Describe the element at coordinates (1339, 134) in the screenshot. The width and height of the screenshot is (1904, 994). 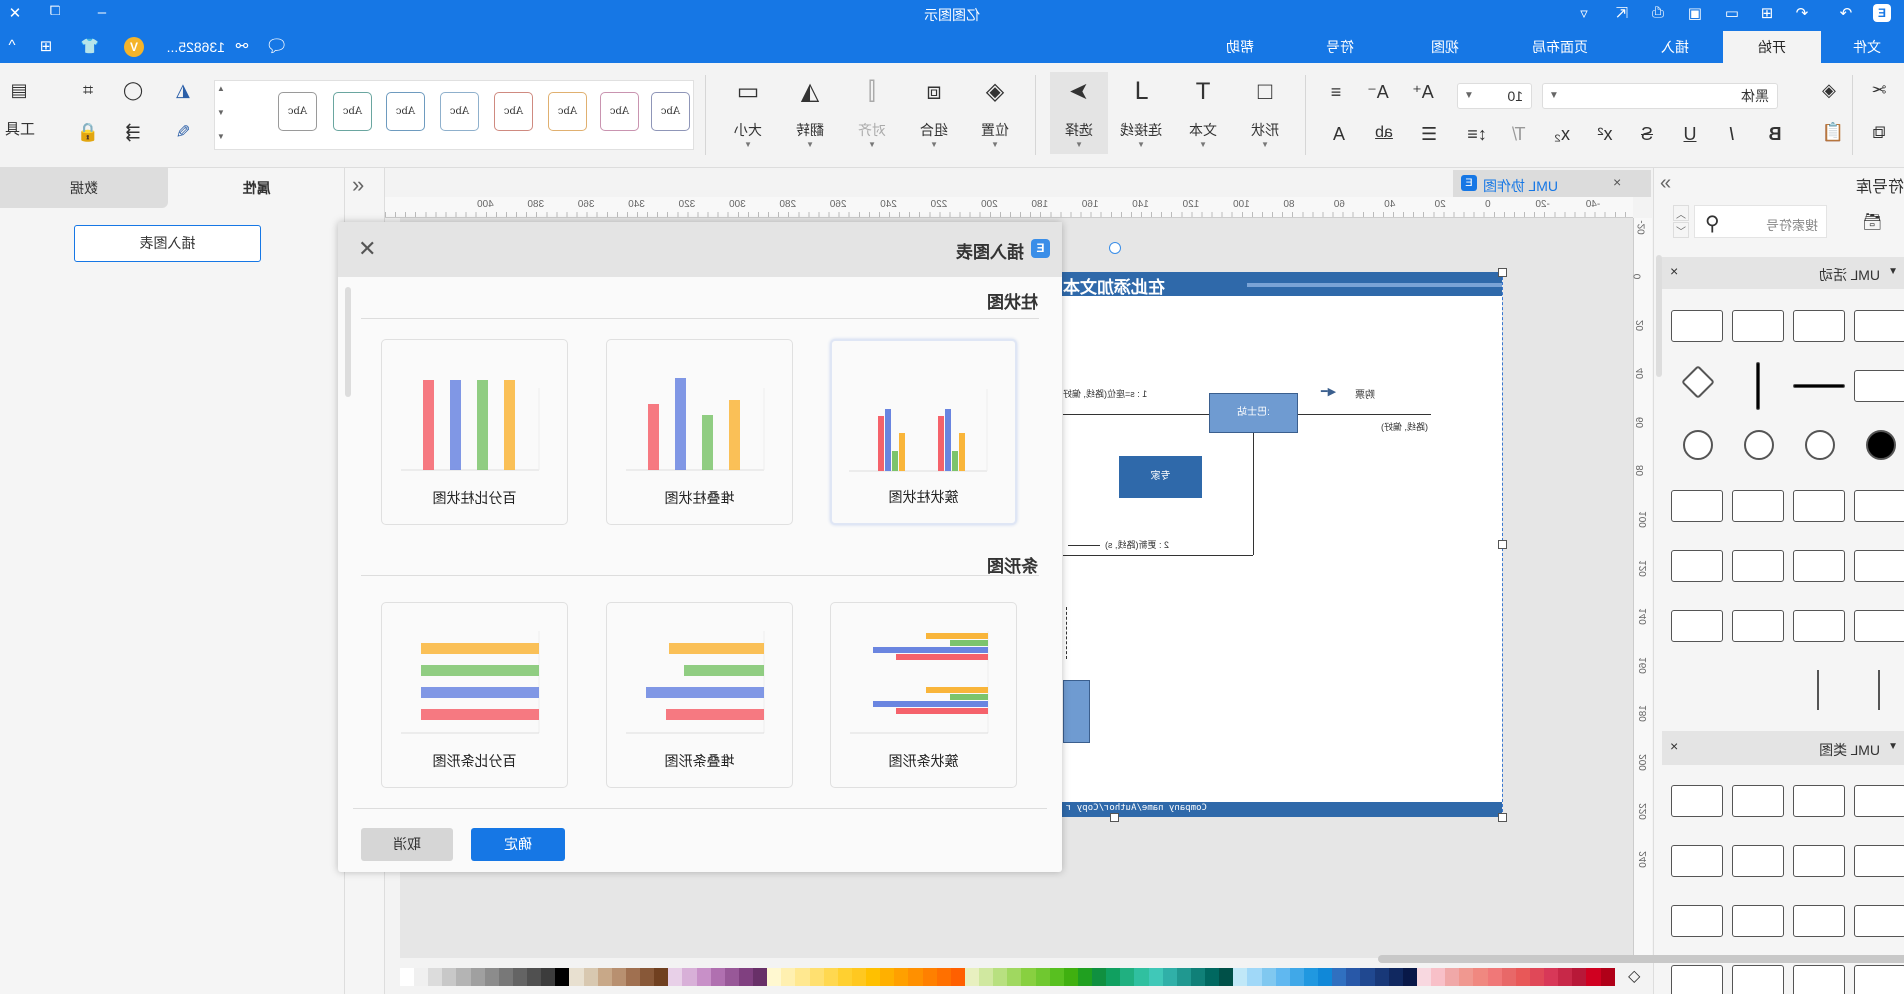
I see `font-color-icon: A` at that location.